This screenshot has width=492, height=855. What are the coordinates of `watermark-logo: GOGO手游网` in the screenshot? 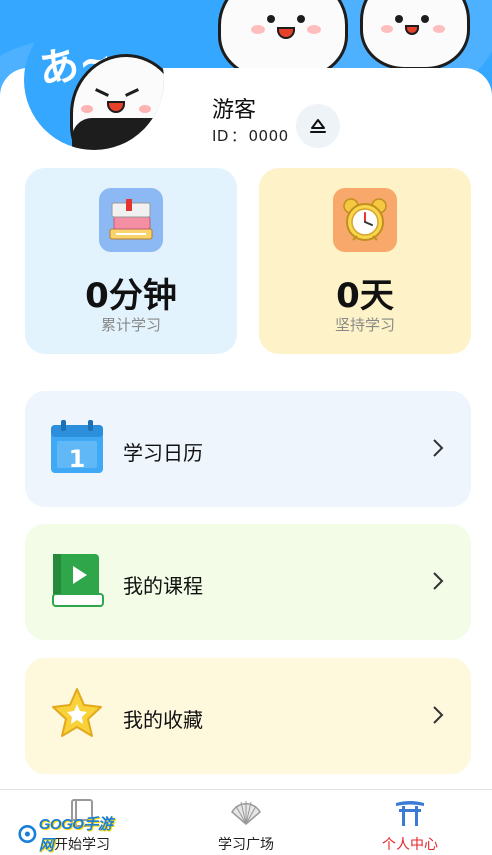 It's located at (66, 835).